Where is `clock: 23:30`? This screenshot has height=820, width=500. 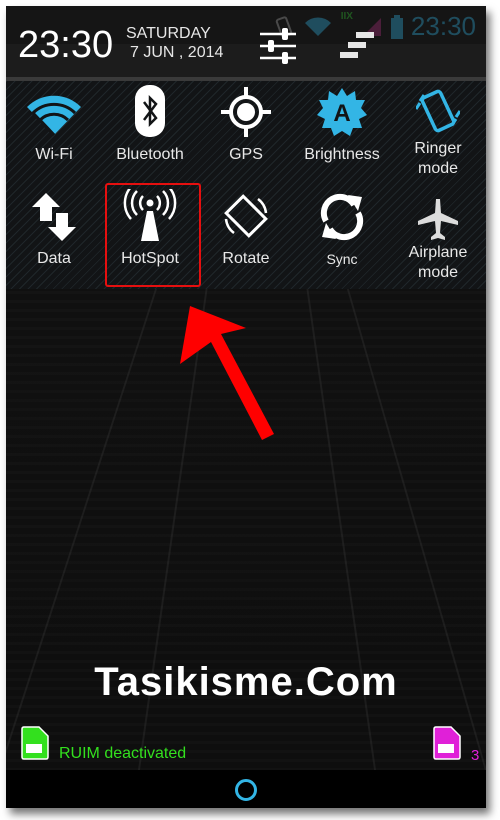
clock: 23:30 is located at coordinates (65, 45).